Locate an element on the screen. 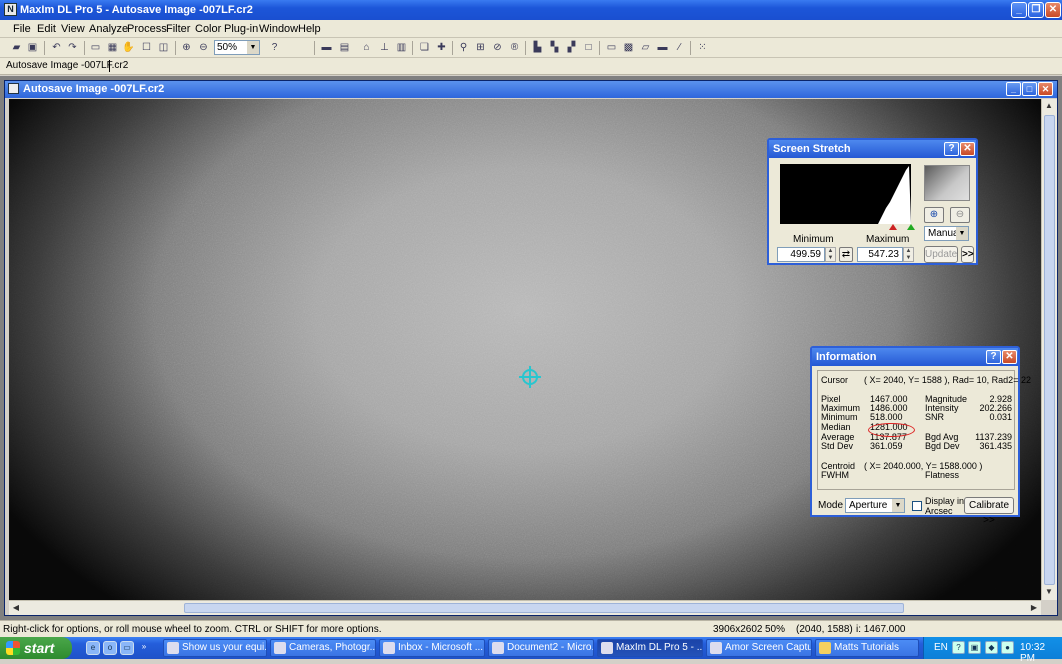 Image resolution: width=1062 pixels, height=664 pixels. zoom-select: 50% ▼ is located at coordinates (237, 47).